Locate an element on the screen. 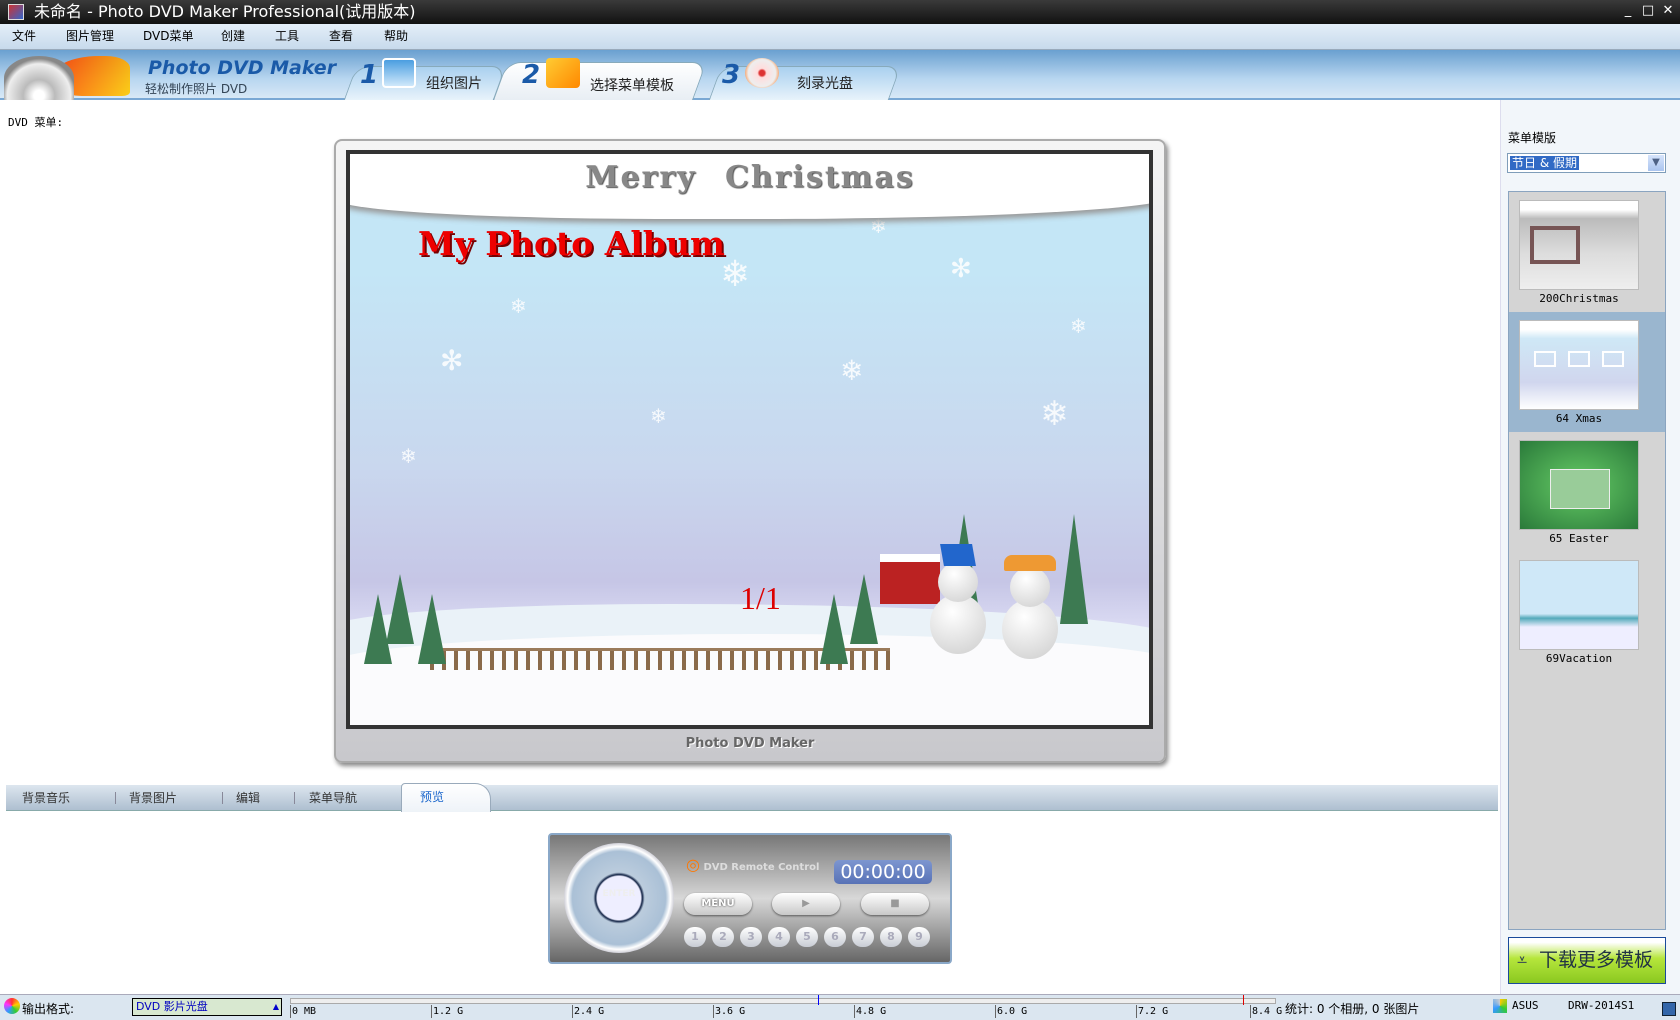  template-name: 69Vacation is located at coordinates (1579, 658).